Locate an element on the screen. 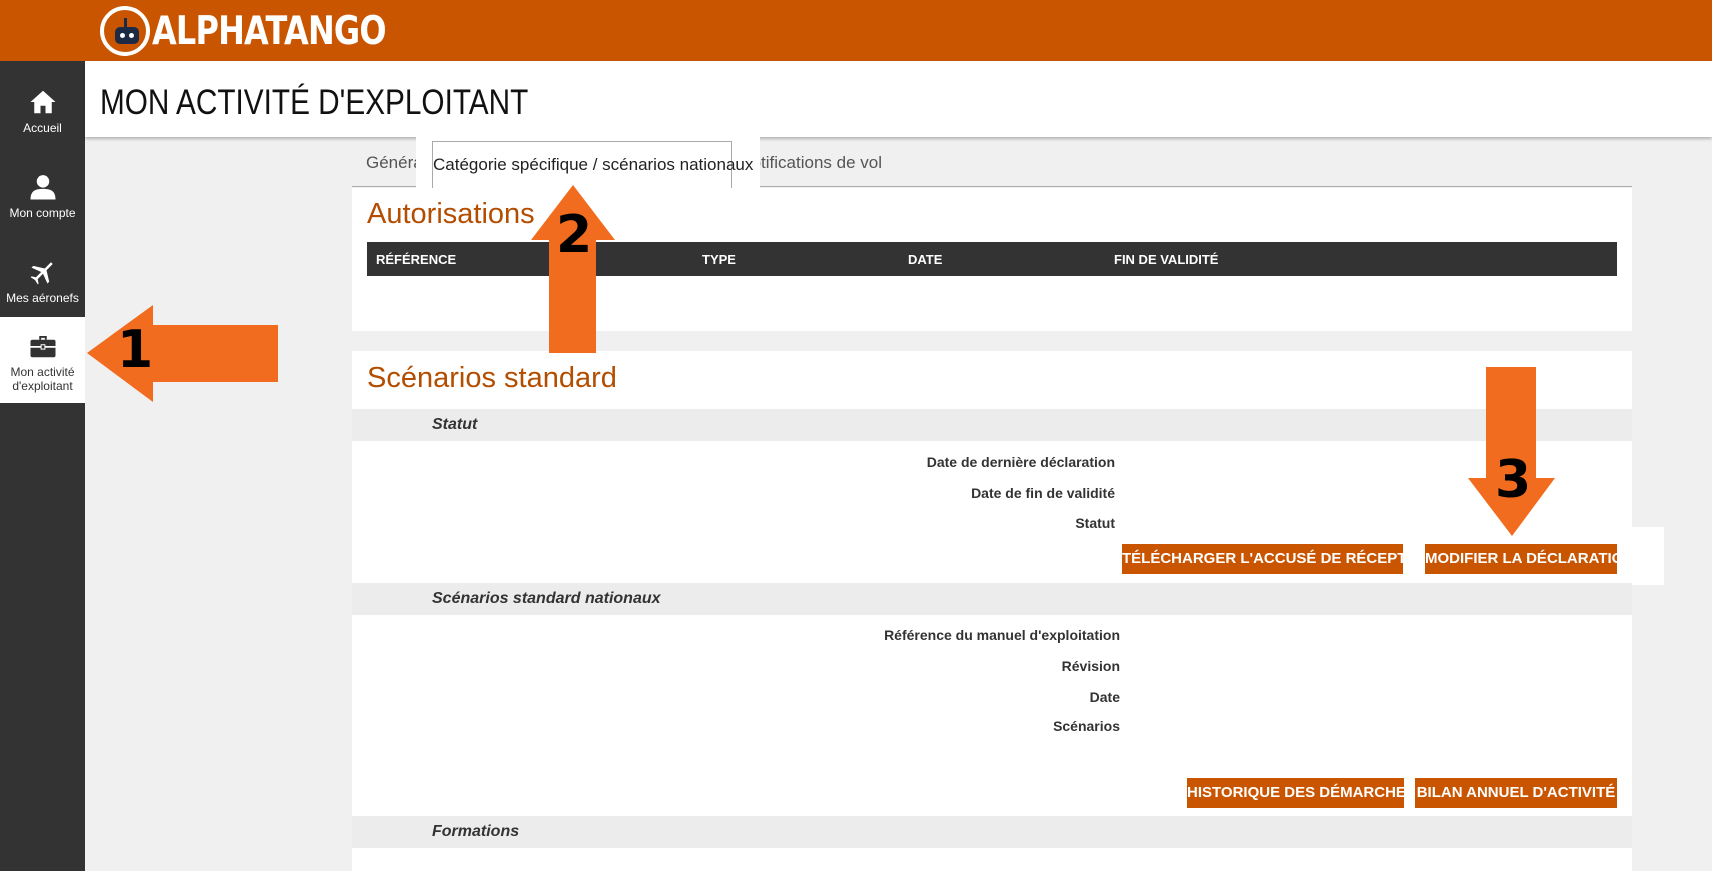 This screenshot has width=1712, height=871. nationaux-heading: Scénarios standard nationaux is located at coordinates (546, 598).